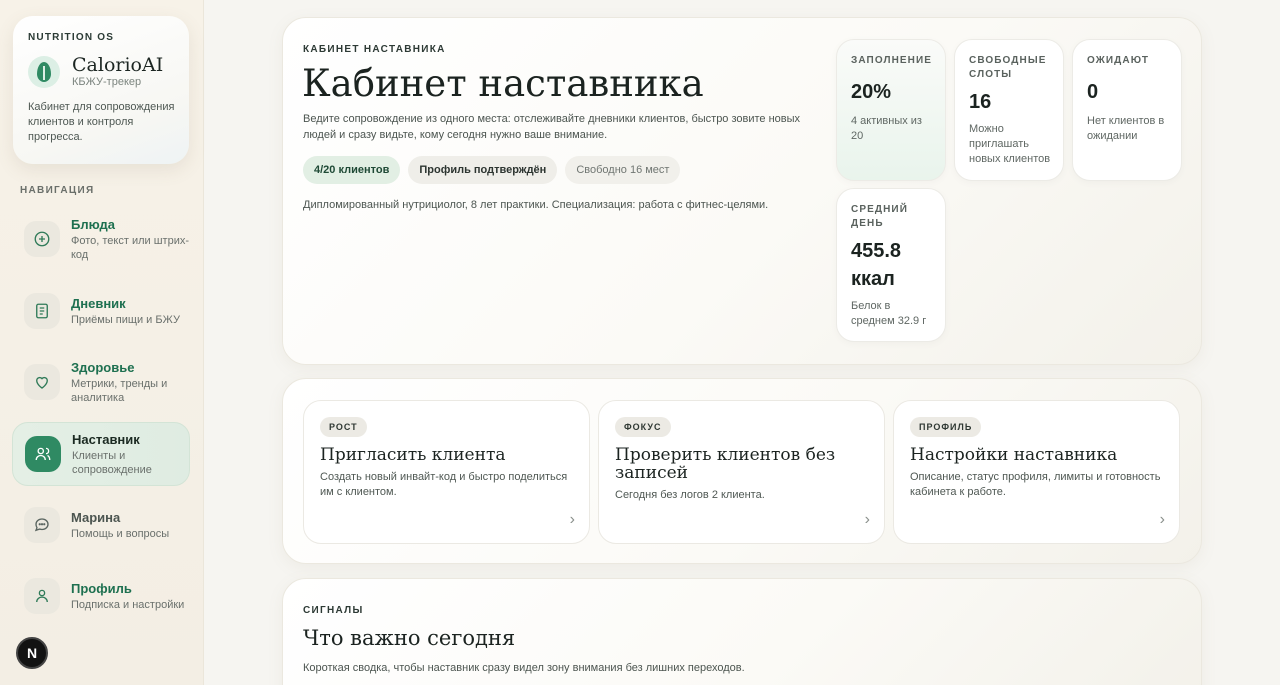  What do you see at coordinates (96, 517) in the screenshot?
I see `sidebar-item-title: Марина` at bounding box center [96, 517].